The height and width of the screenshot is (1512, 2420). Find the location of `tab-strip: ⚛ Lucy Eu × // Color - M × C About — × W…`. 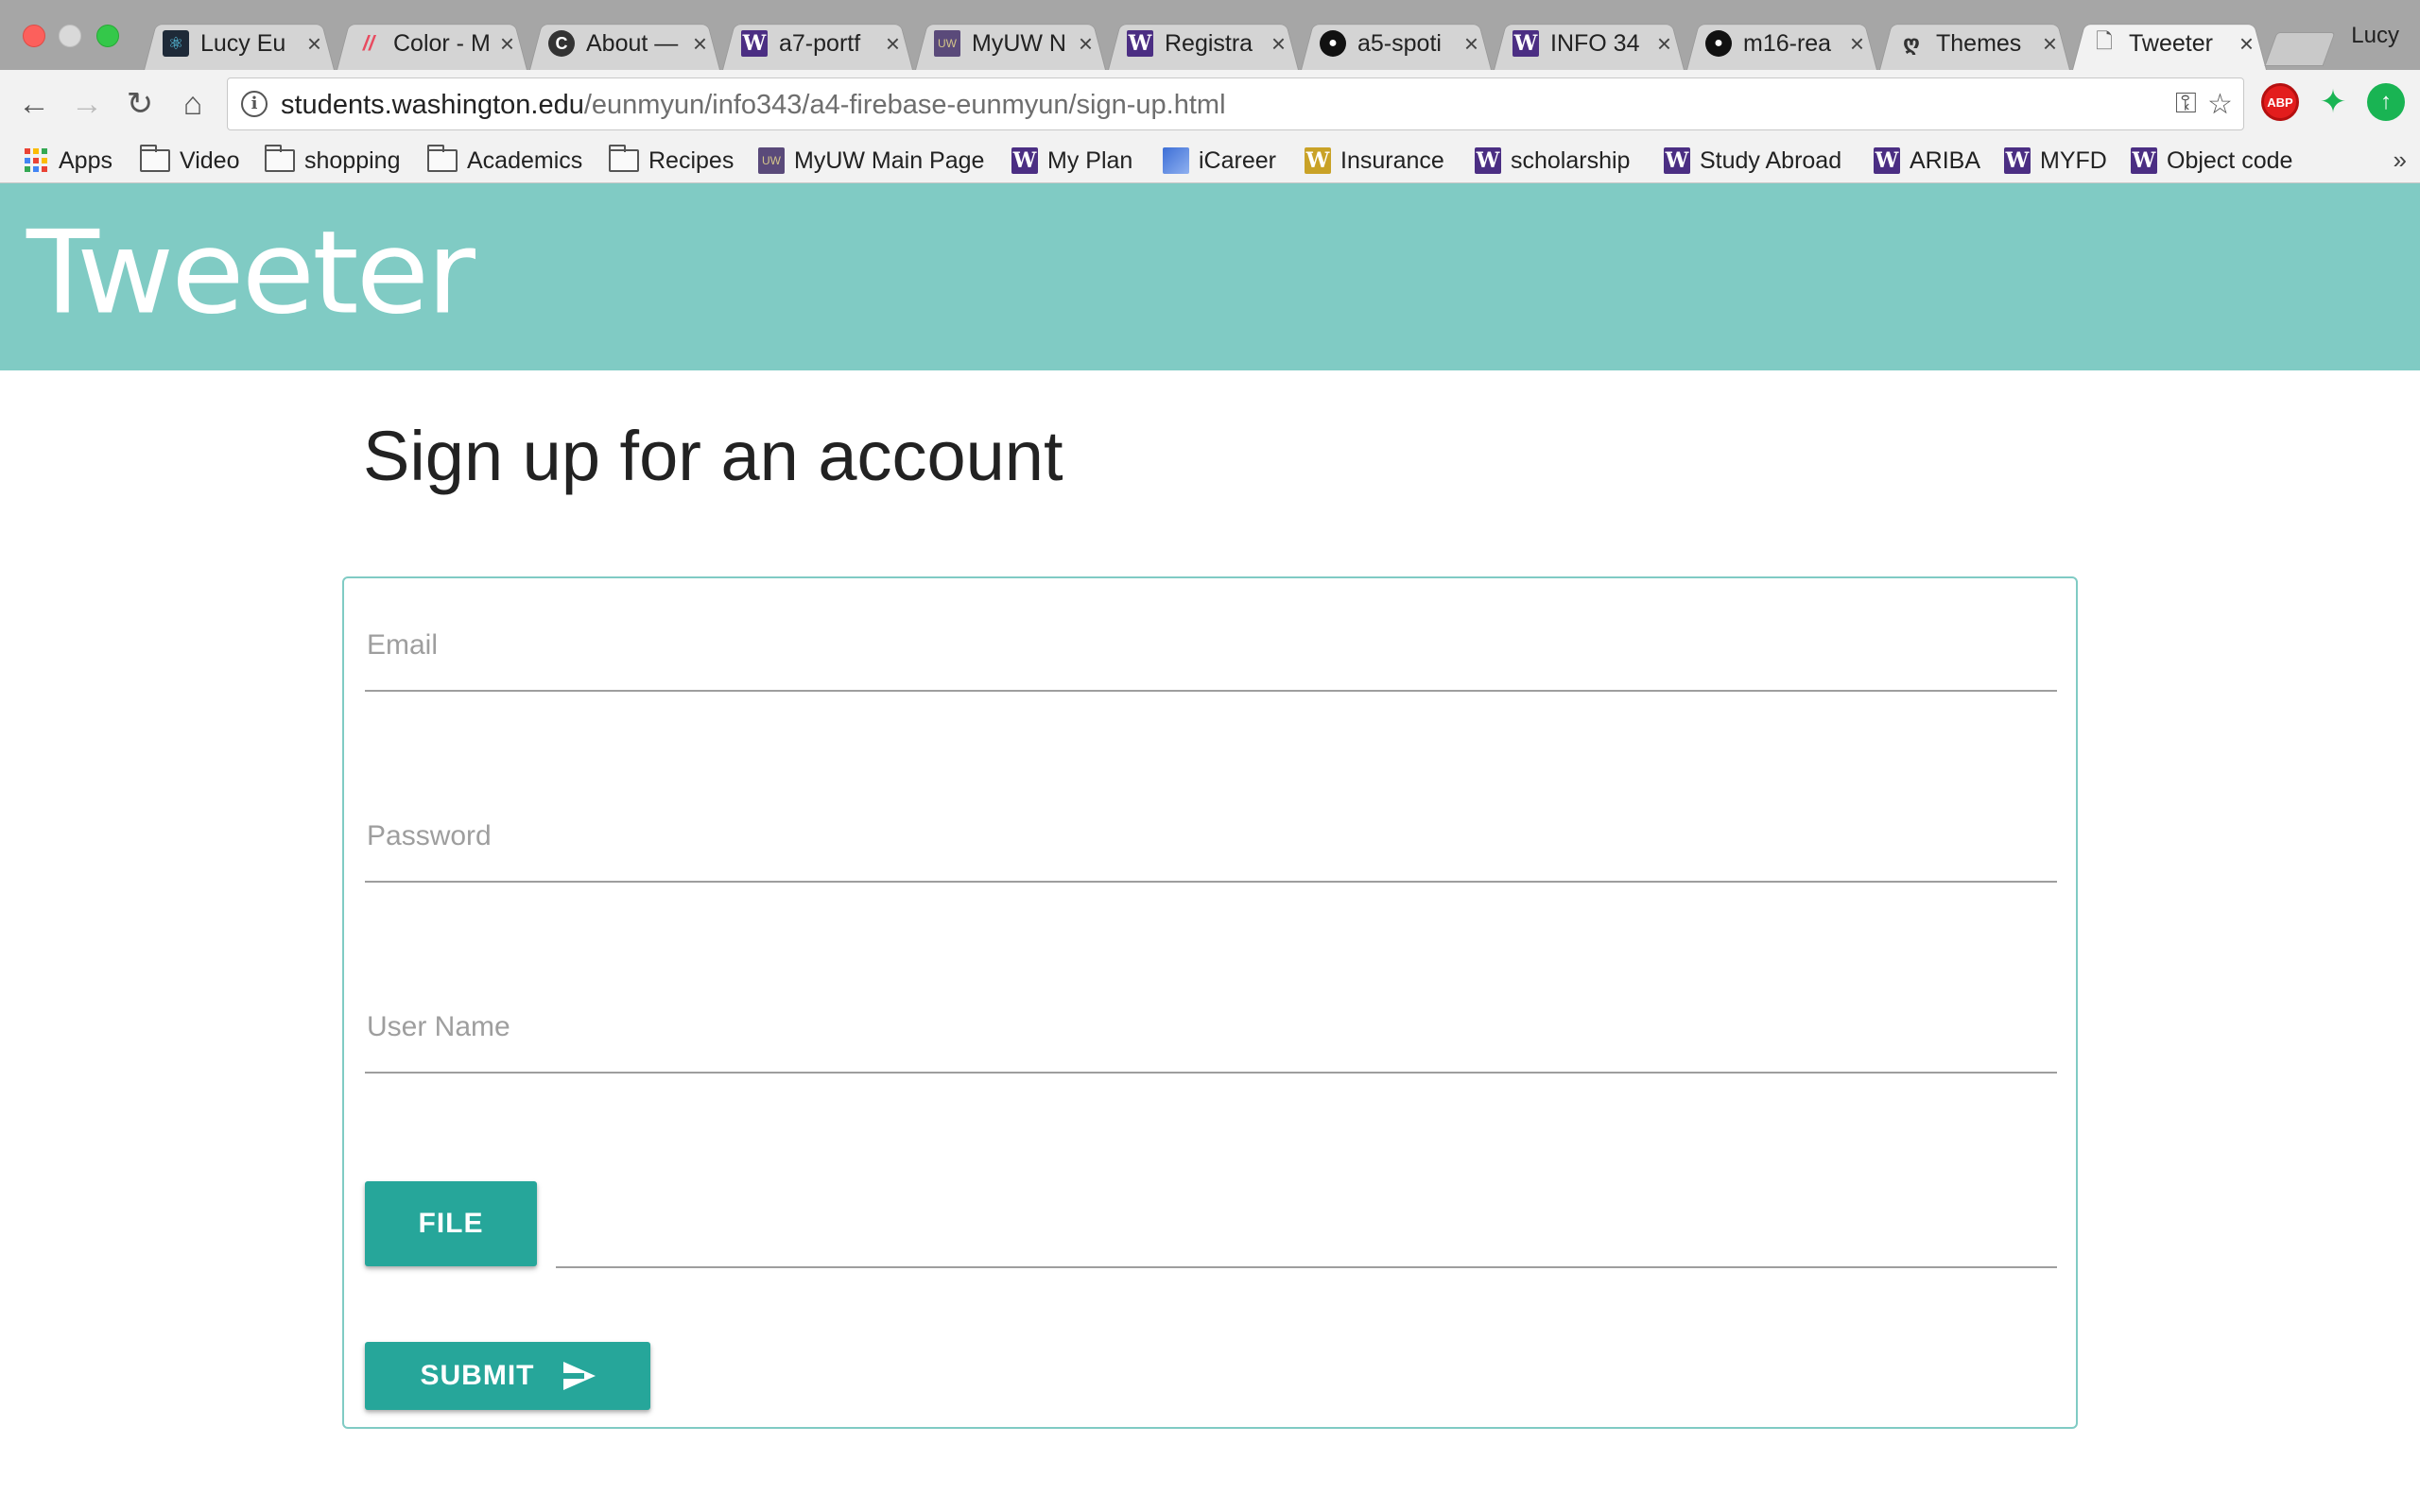

tab-strip: ⚛ Lucy Eu × // Color - M × C About — × W… is located at coordinates (1210, 35).